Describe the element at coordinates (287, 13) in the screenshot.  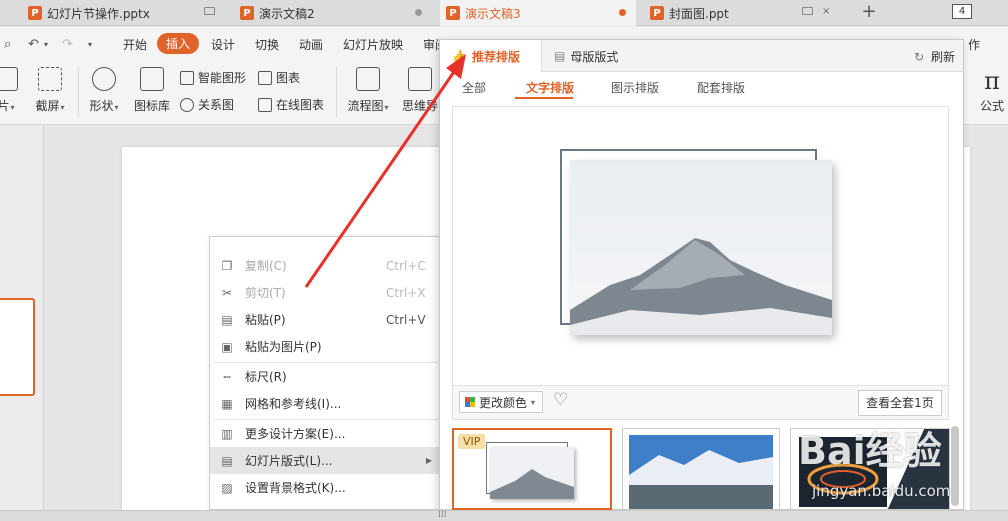
I see `tab-label: 演示文稿2` at that location.